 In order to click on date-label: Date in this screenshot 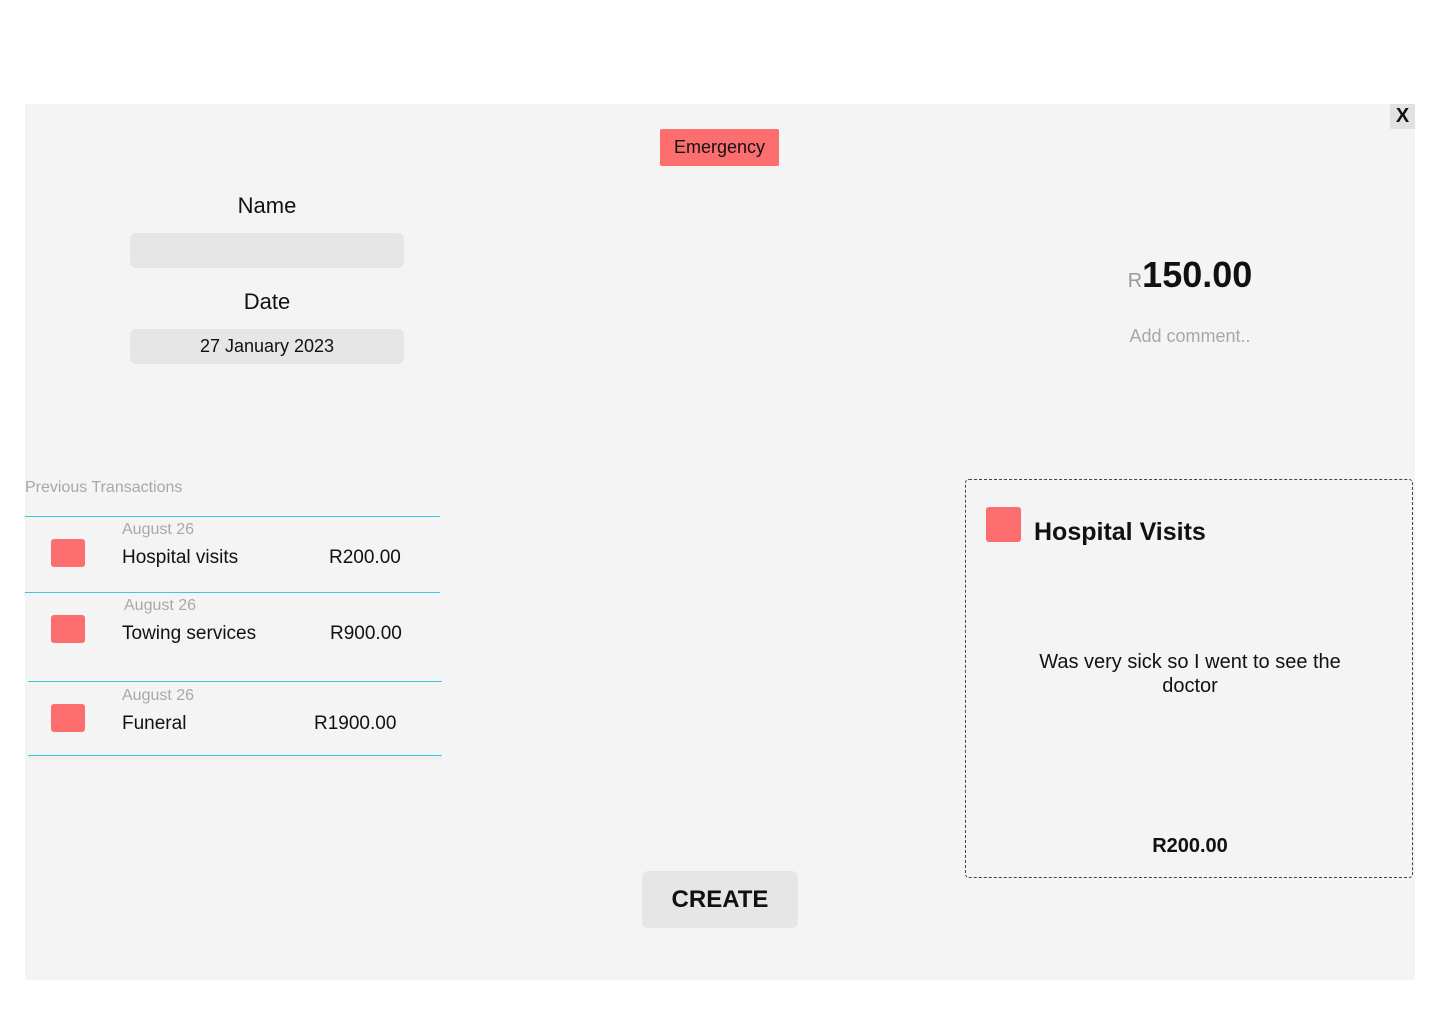, I will do `click(267, 301)`.